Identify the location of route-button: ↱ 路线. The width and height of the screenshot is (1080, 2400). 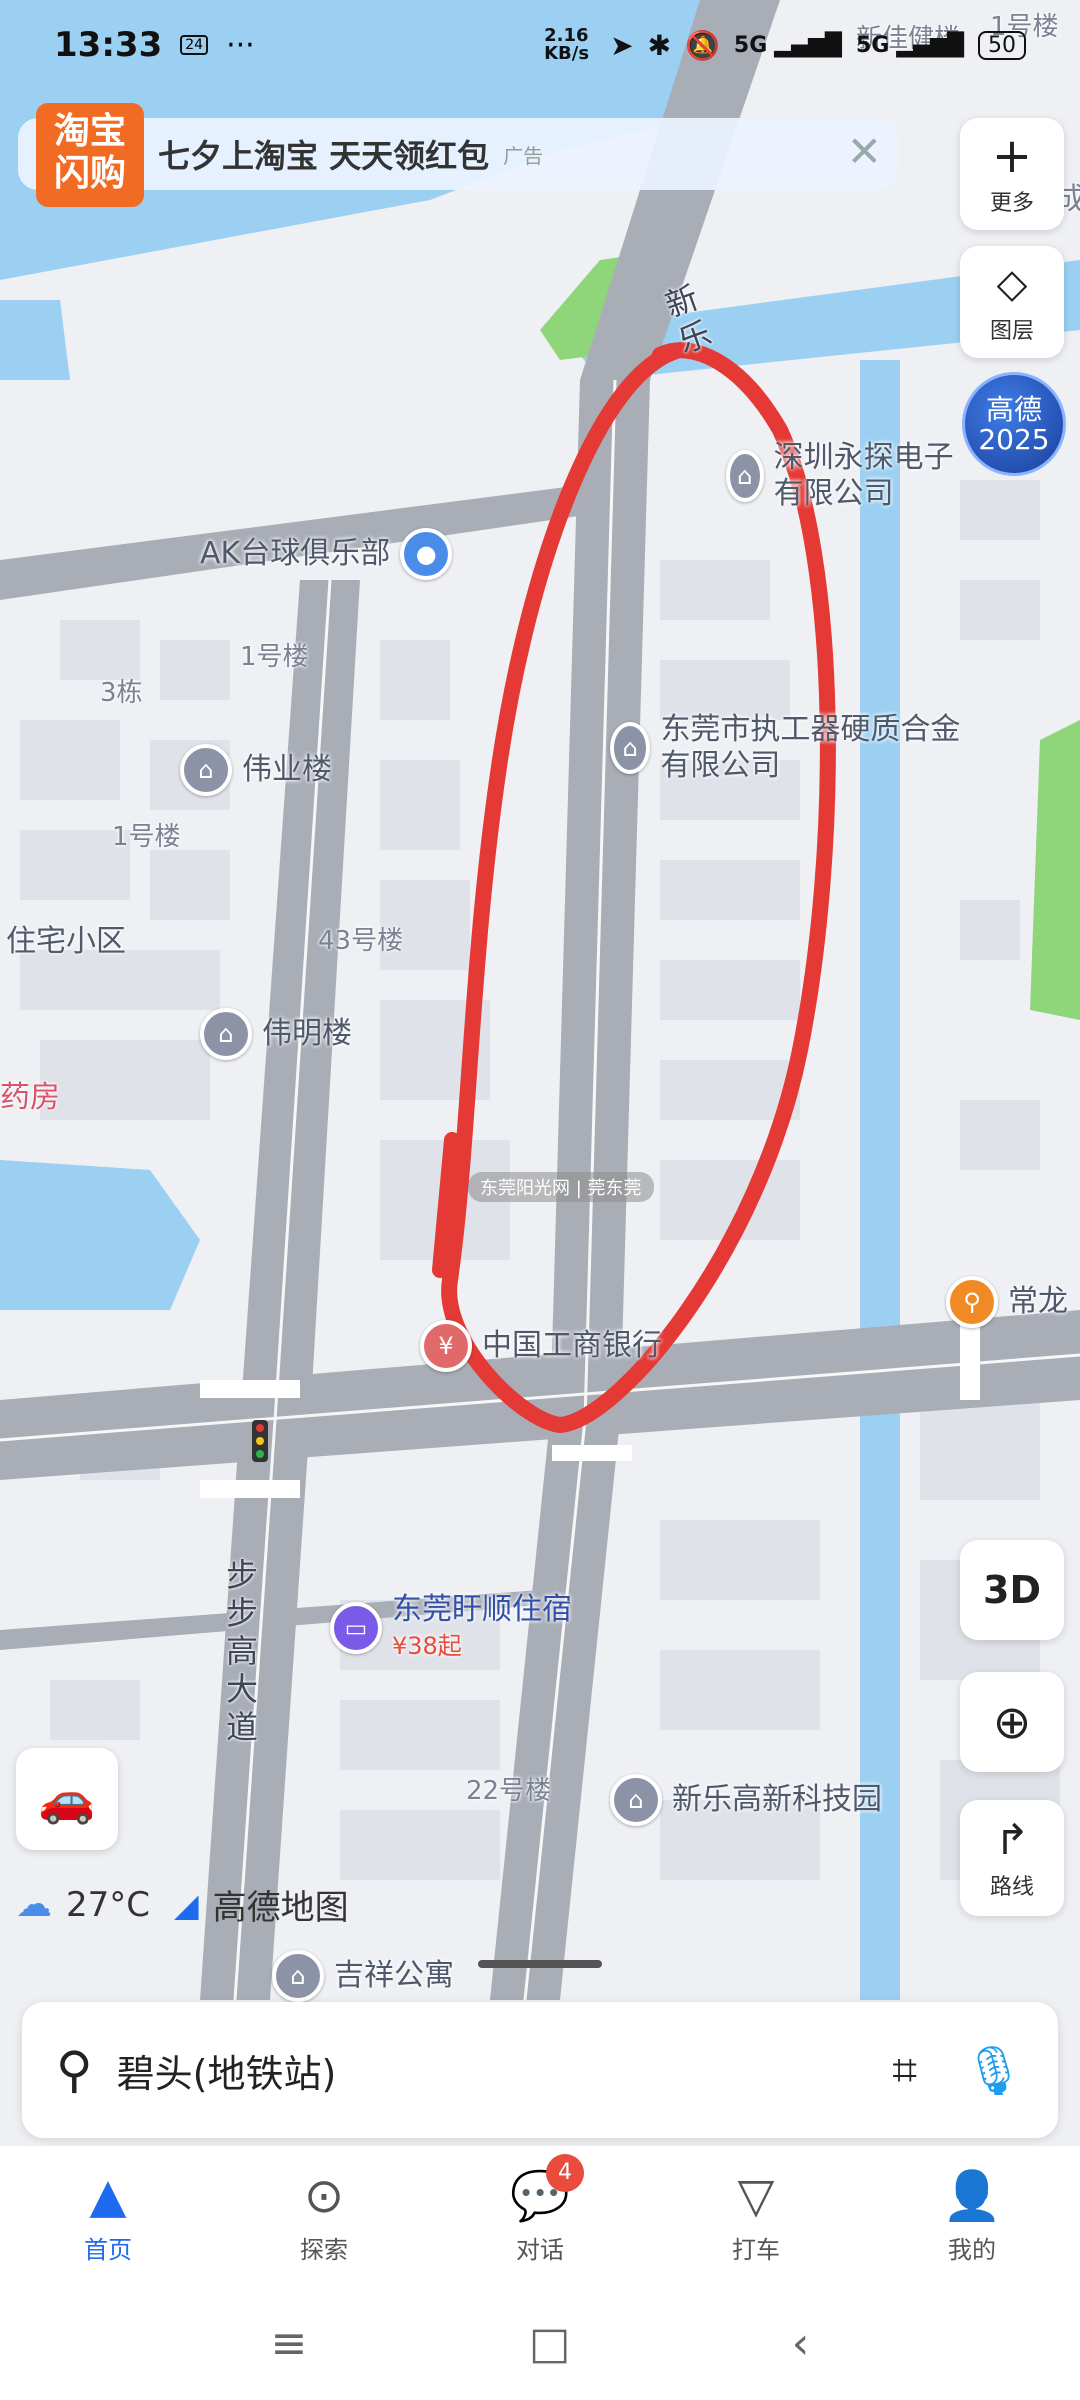
(1012, 1858).